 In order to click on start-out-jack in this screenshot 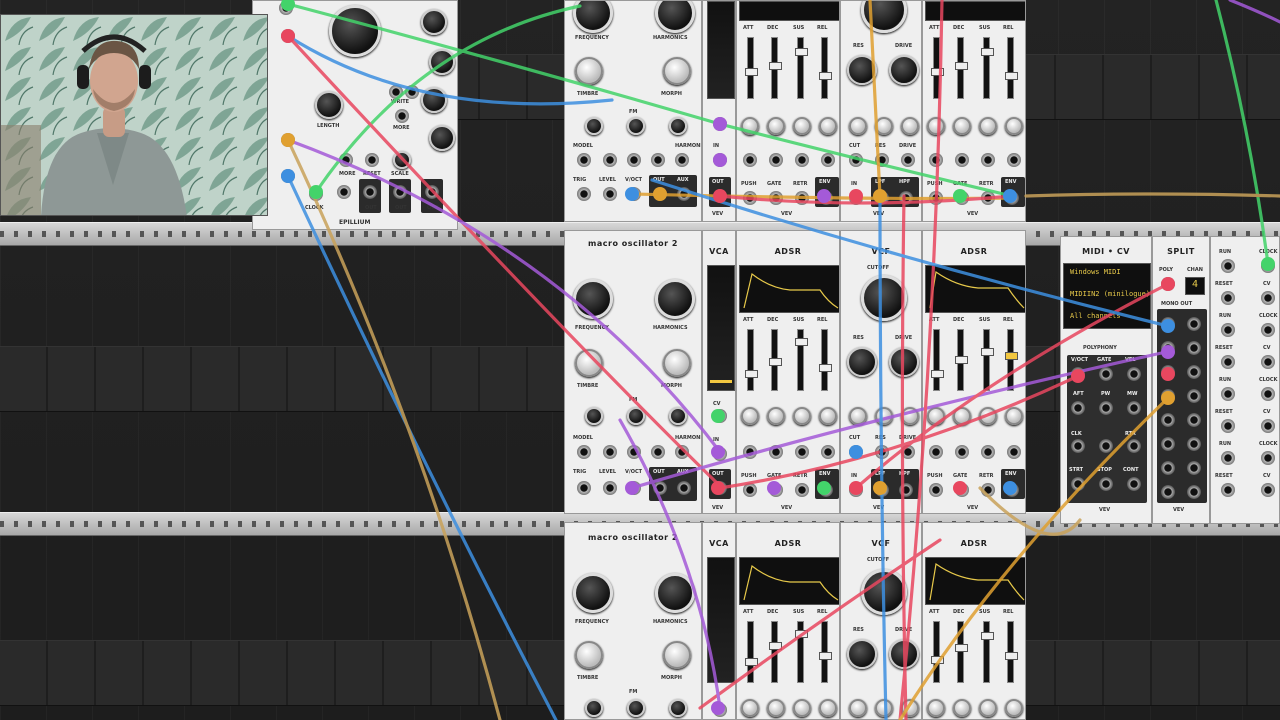, I will do `click(1078, 484)`.